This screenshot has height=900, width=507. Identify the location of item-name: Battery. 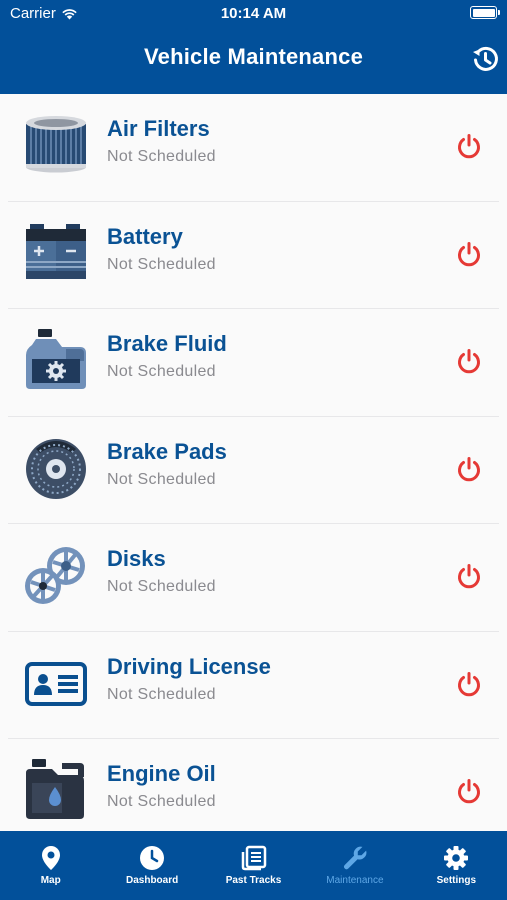
(145, 236).